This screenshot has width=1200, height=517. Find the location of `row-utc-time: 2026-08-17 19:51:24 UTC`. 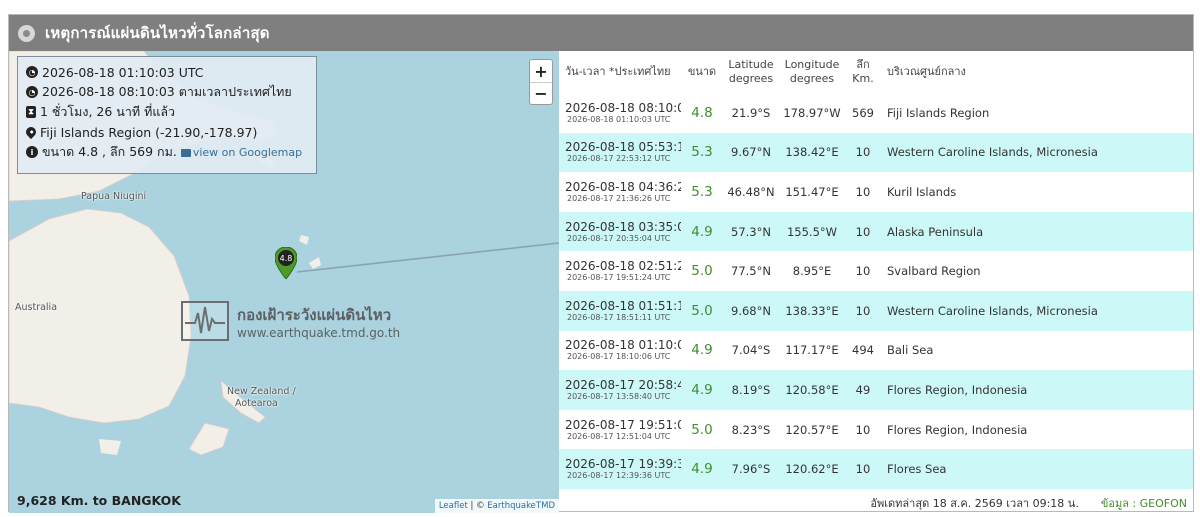

row-utc-time: 2026-08-17 19:51:24 UTC is located at coordinates (619, 278).